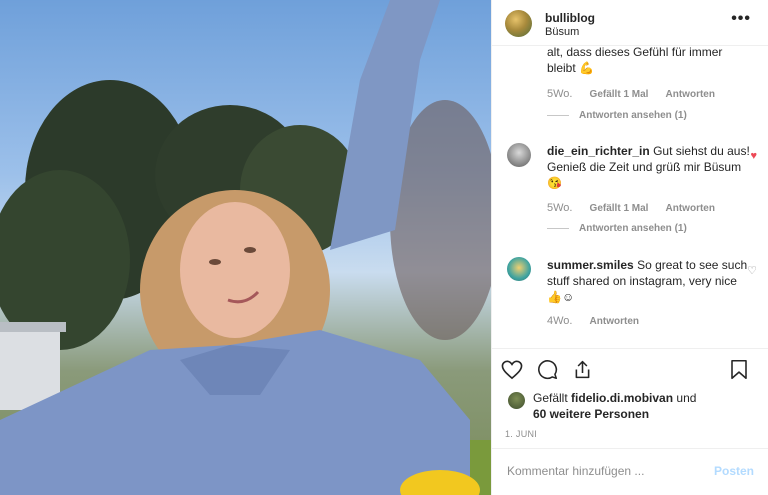  I want to click on share-icon, so click(582, 369).